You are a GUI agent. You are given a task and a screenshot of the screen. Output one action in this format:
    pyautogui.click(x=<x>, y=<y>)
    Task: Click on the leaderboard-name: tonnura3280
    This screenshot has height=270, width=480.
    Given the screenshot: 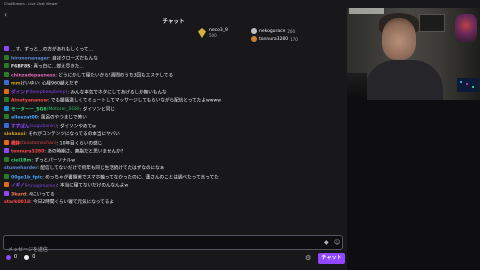 What is the action you would take?
    pyautogui.click(x=274, y=39)
    